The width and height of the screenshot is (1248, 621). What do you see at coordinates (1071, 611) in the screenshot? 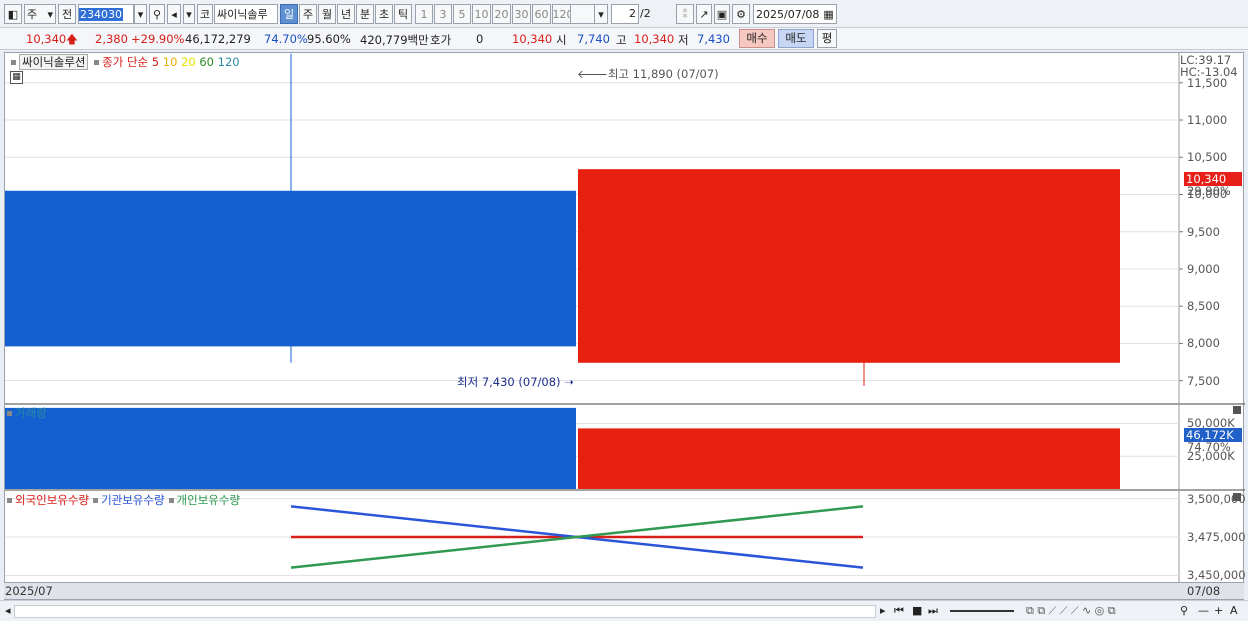
I see `draw-tools-icon: ⧉ ⧉ ⟋ ⟋ ⟋ ∿ ◎ ⧉` at bounding box center [1071, 611].